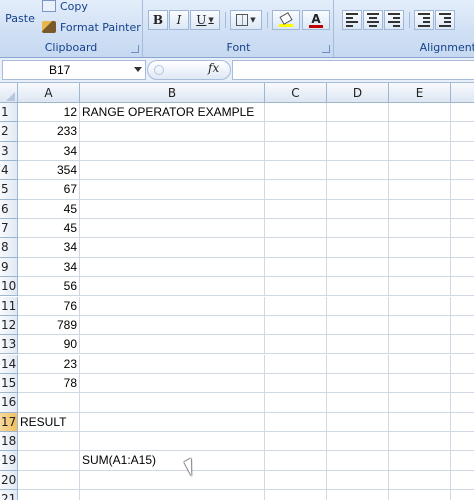  I want to click on row-header: 13, so click(9, 345).